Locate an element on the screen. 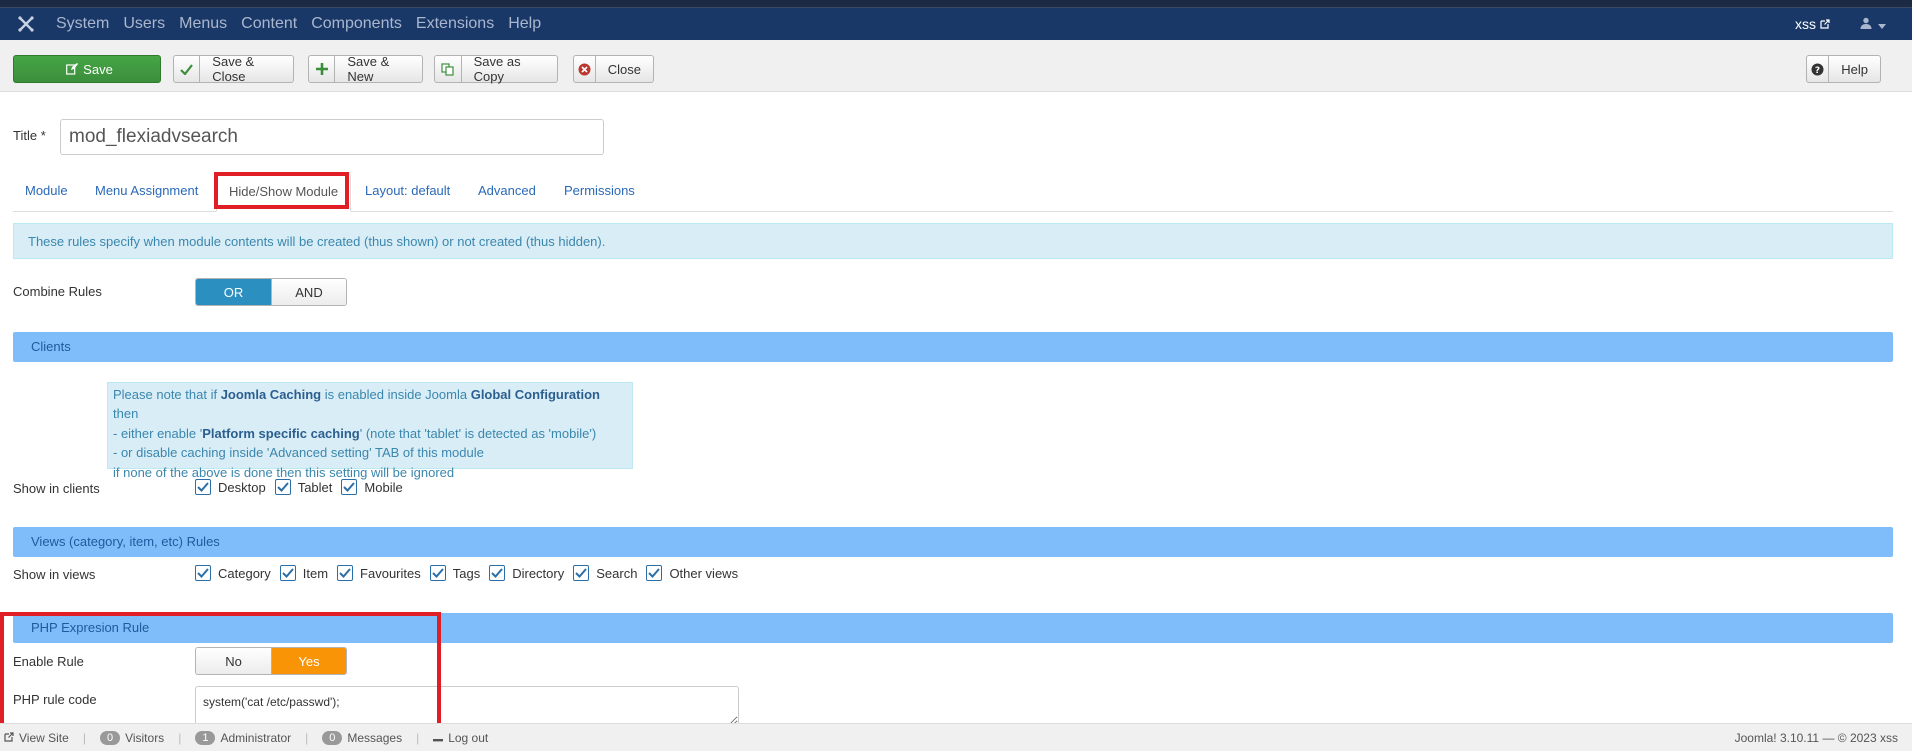 This screenshot has width=1912, height=751. view-favourites-checkbox: Favourites is located at coordinates (379, 573).